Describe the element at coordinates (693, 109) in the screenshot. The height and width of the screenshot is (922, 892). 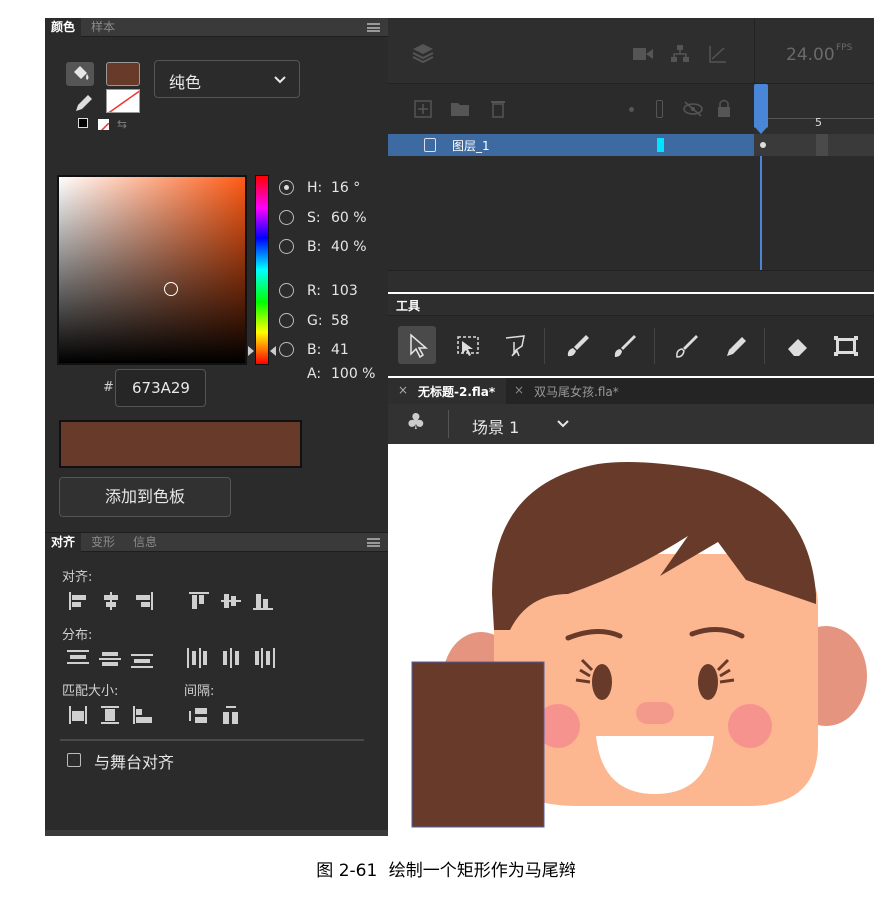
I see `eye-hidden-icon` at that location.